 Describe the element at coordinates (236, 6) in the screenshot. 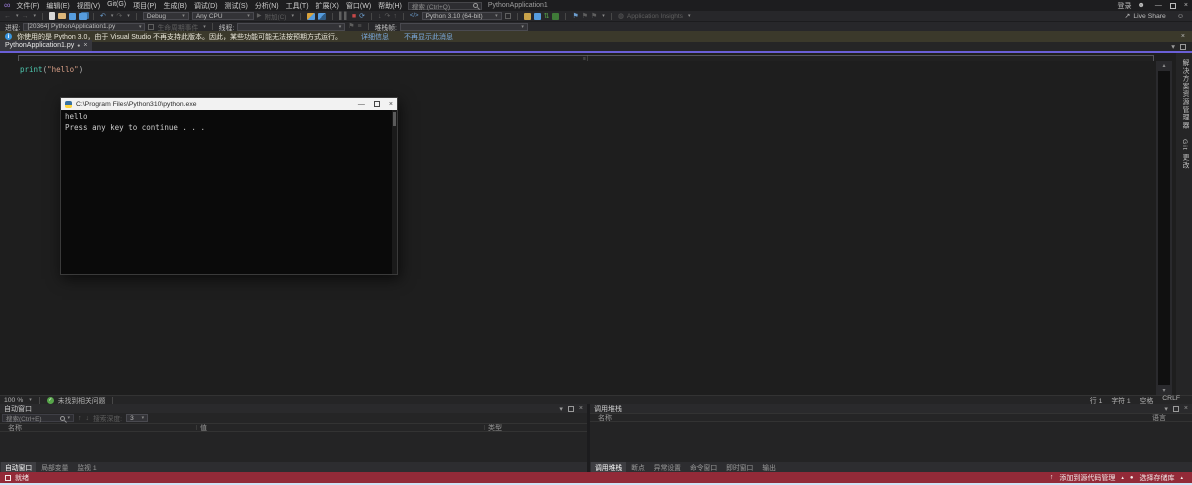

I see `menu-item-test: 测试(S)` at that location.